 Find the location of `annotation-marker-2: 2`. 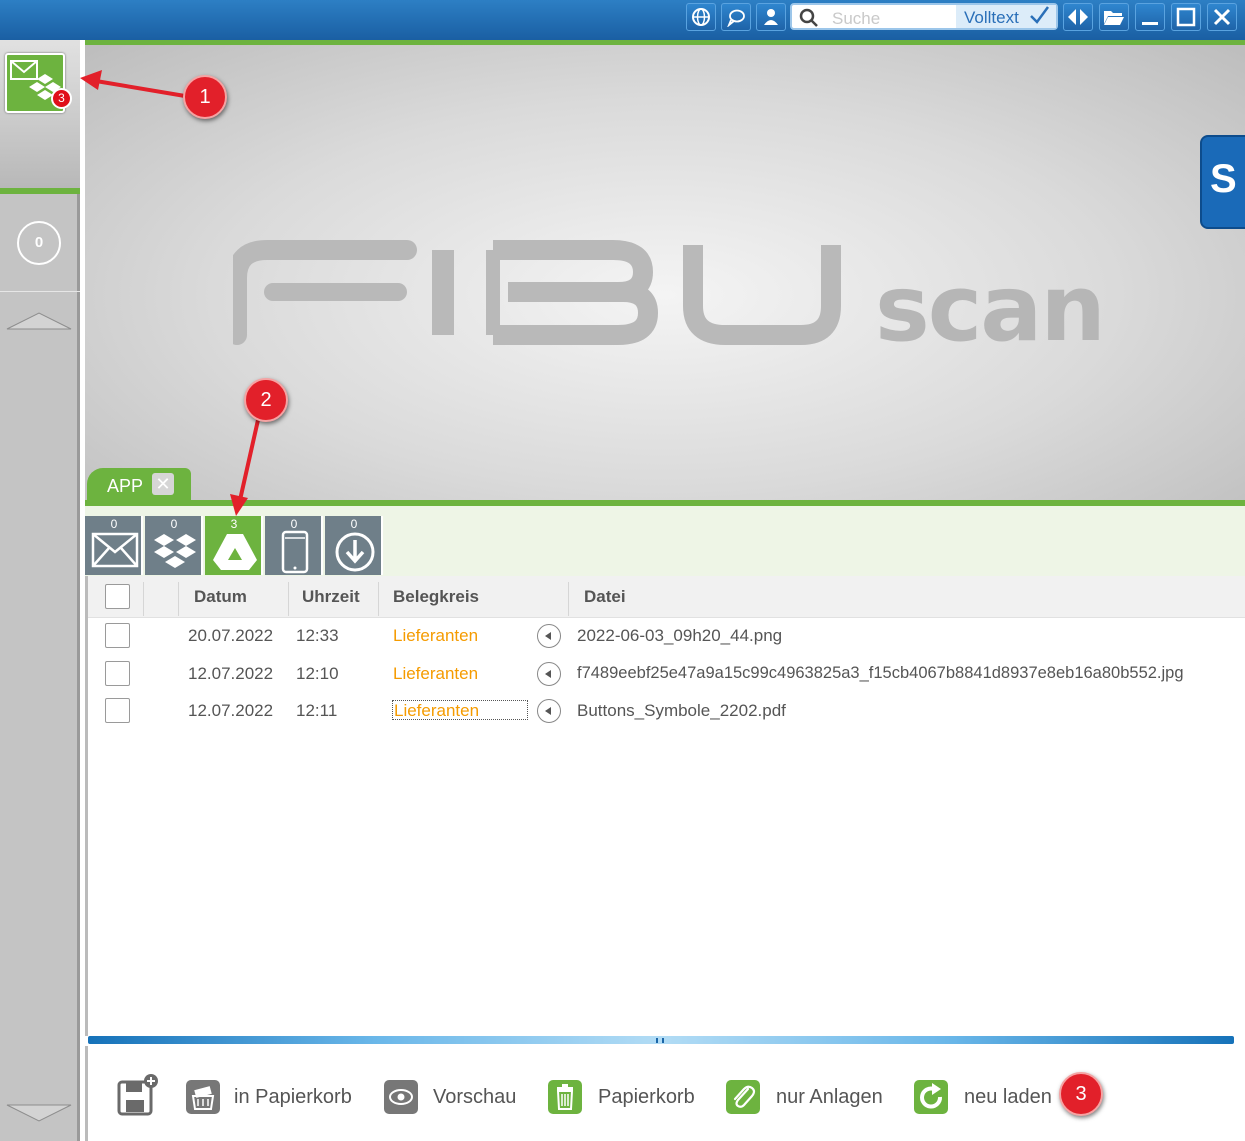

annotation-marker-2: 2 is located at coordinates (266, 400).